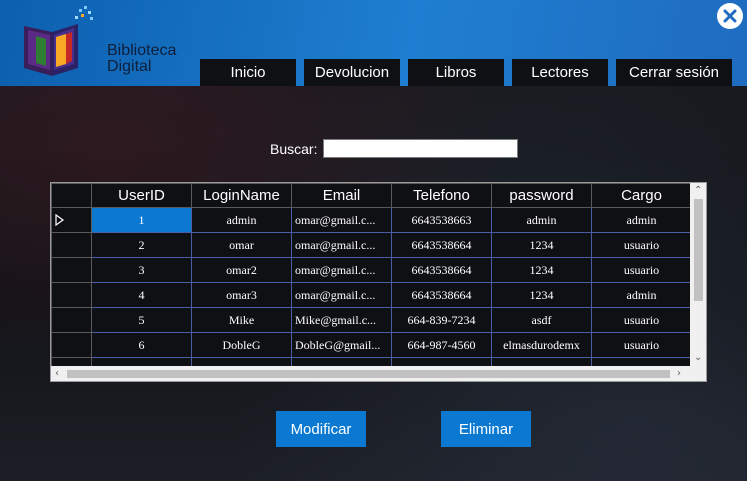 The image size is (747, 481). I want to click on cell-login: Mike, so click(241, 320).